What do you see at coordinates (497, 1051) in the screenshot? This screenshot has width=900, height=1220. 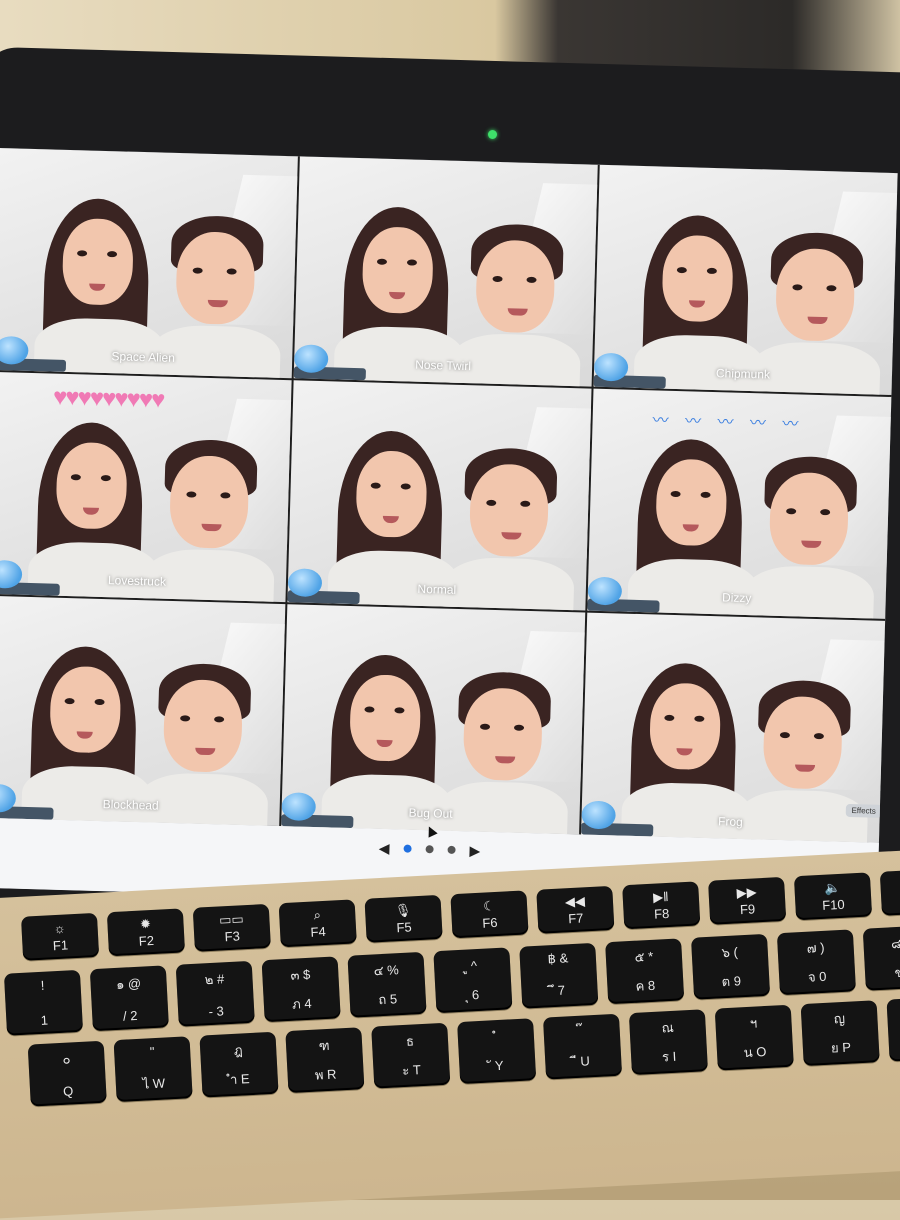 I see `letter-key: ํ ั Y` at bounding box center [497, 1051].